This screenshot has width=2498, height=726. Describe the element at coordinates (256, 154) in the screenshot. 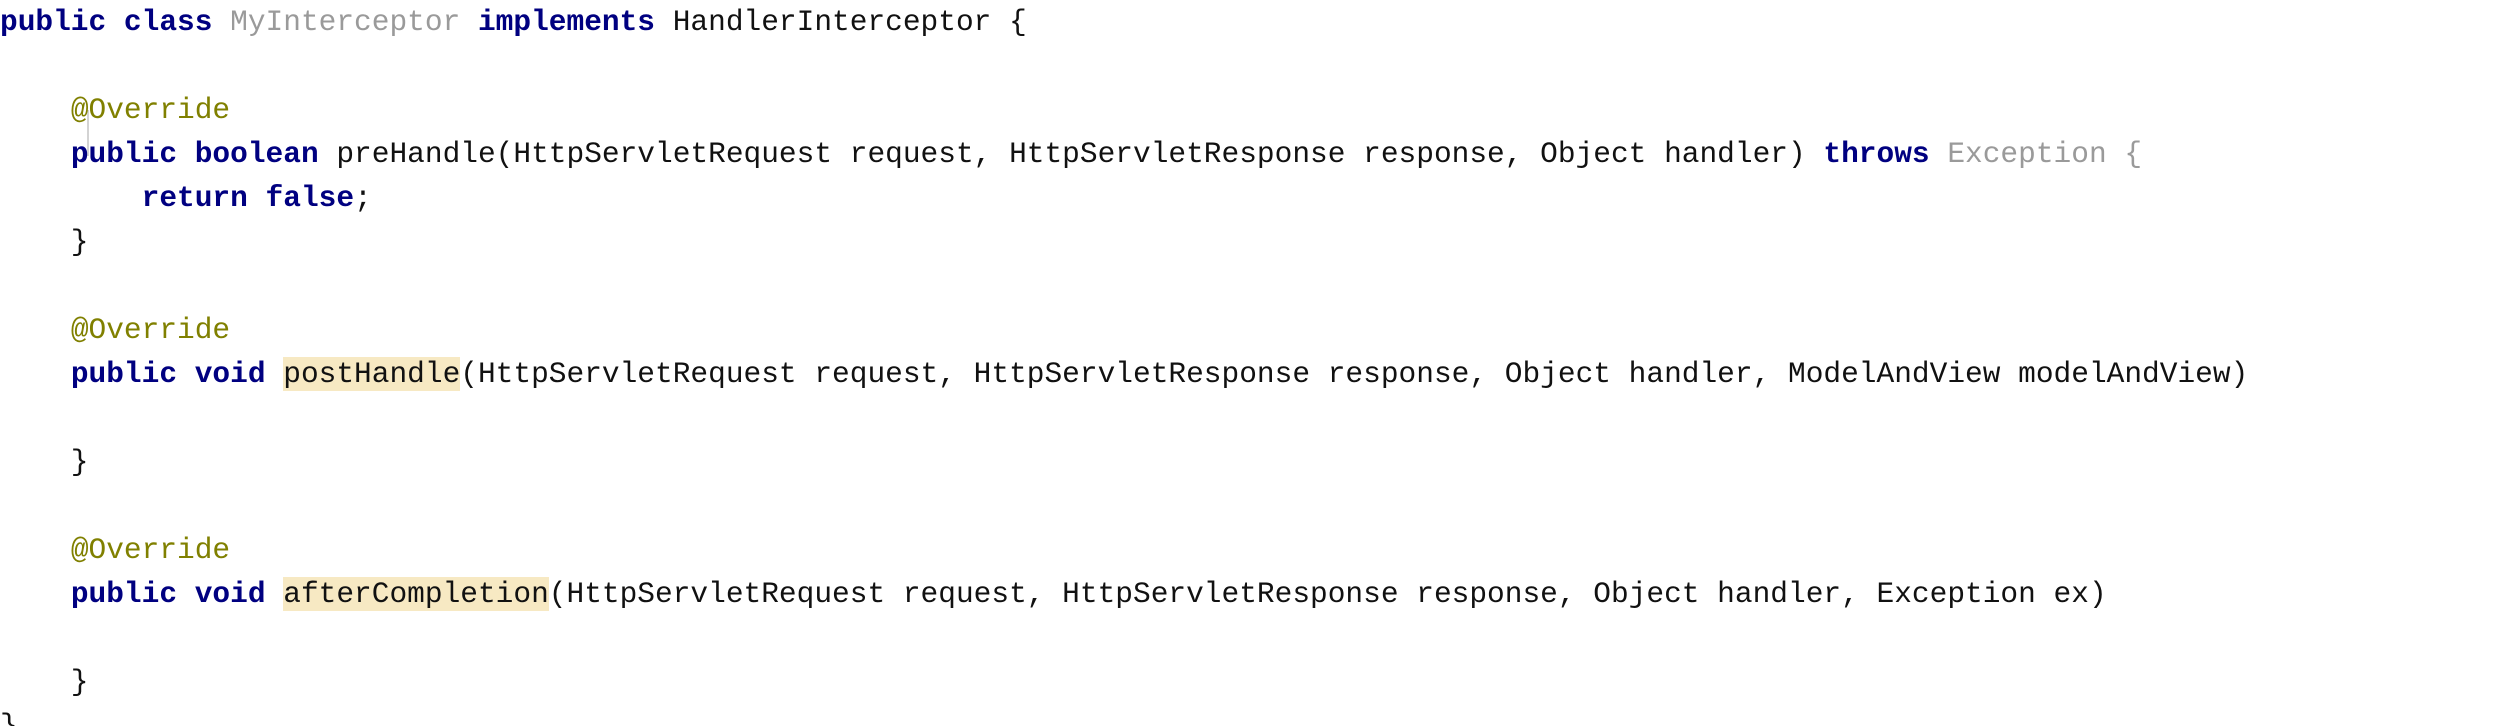

I see `keyword-token: boolean` at that location.